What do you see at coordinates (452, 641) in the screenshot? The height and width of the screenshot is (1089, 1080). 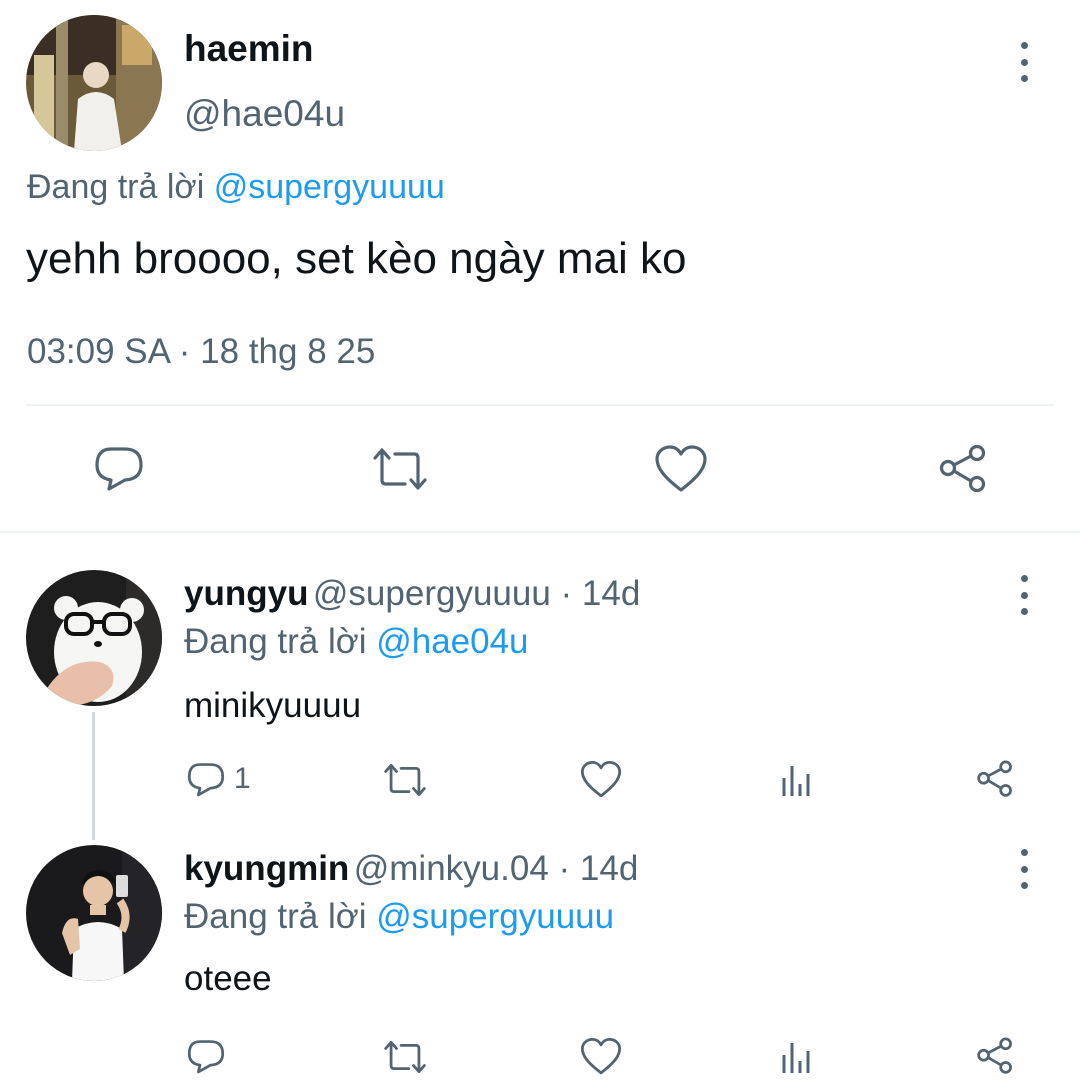 I see `mention-link: @hae04u` at bounding box center [452, 641].